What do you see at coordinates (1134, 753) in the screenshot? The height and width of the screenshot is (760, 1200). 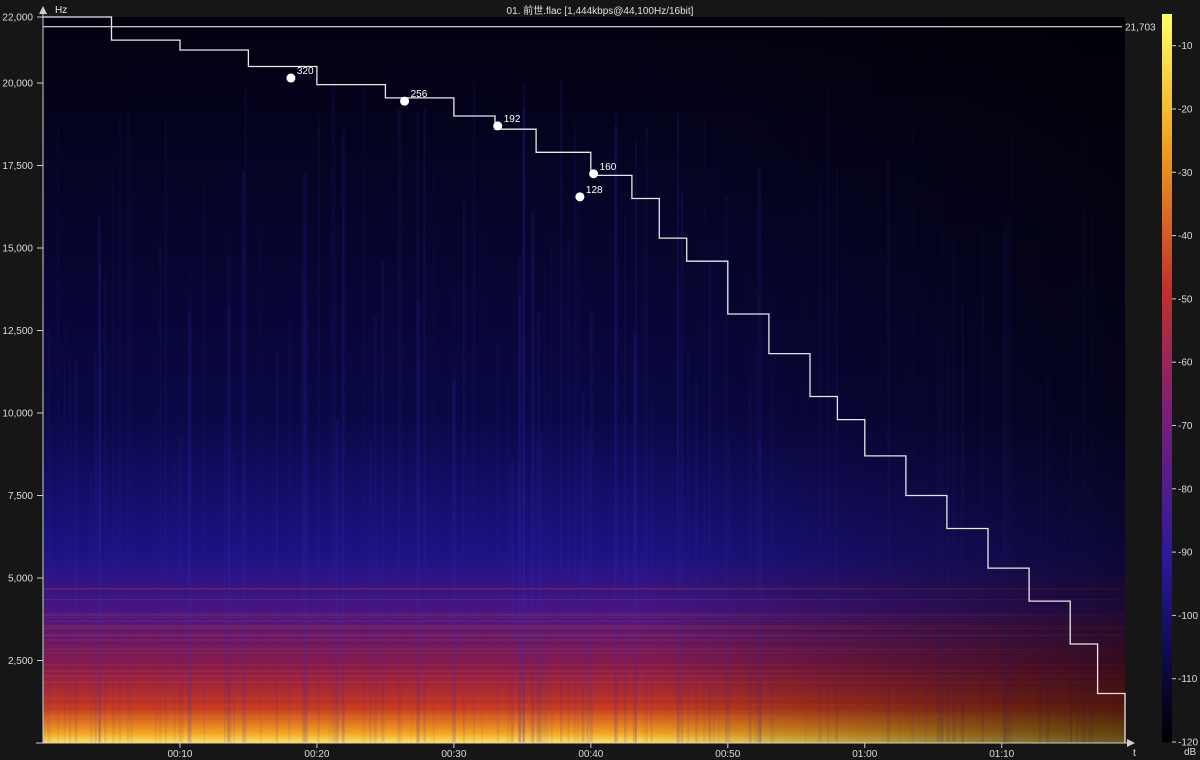 I see `x-axis-label: t` at bounding box center [1134, 753].